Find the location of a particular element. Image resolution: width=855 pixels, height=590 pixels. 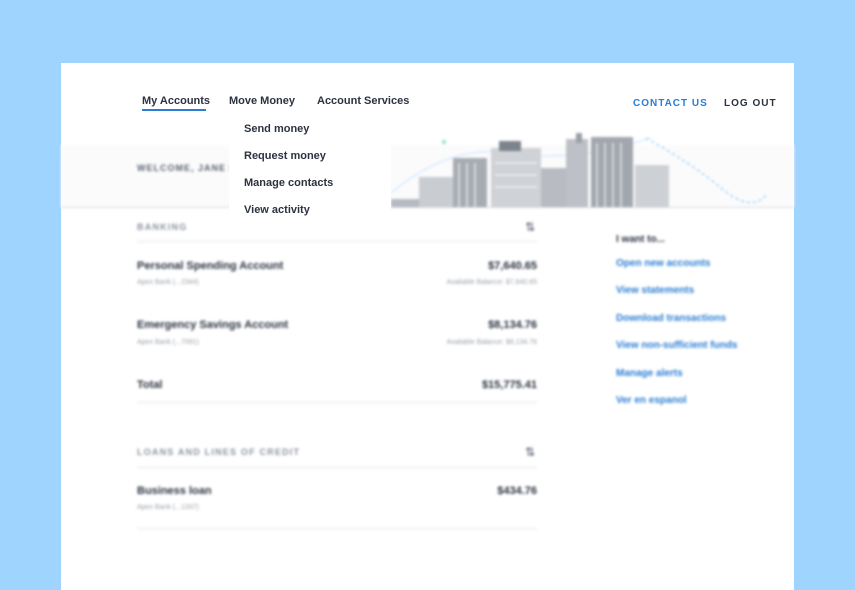

account-name: Personal Spending Account is located at coordinates (210, 266).